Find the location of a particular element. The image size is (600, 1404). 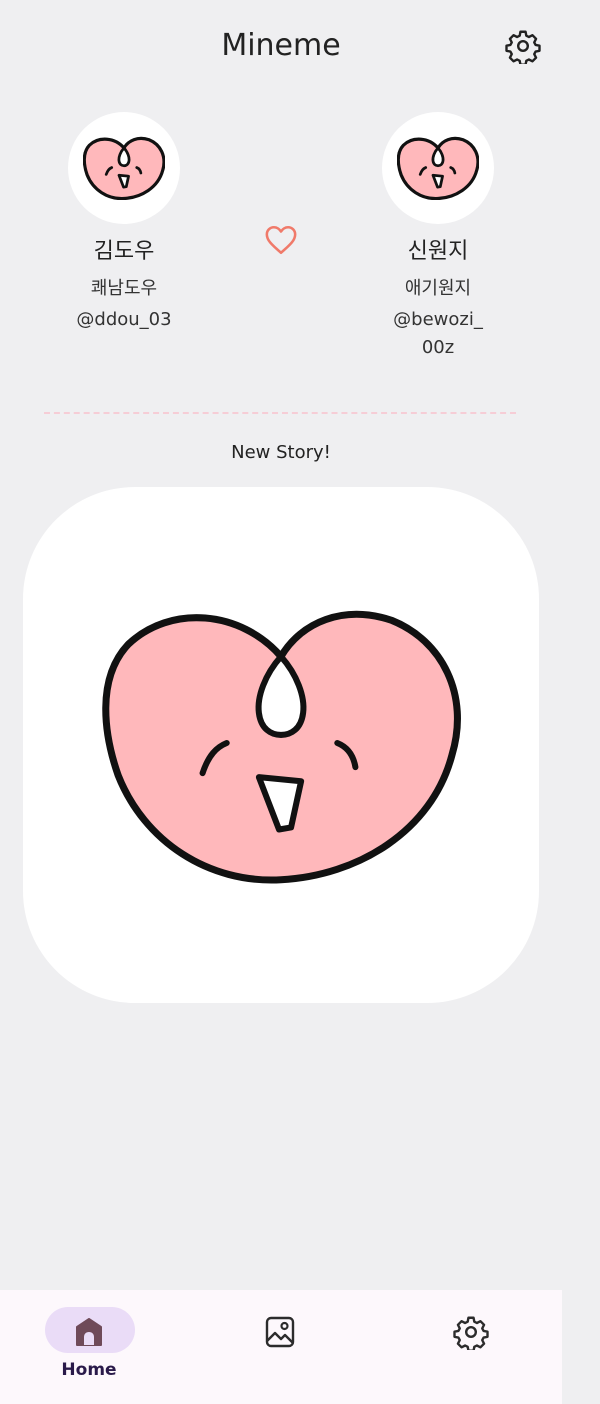

profile-nickname: 쾌남도우 is located at coordinates (124, 288).